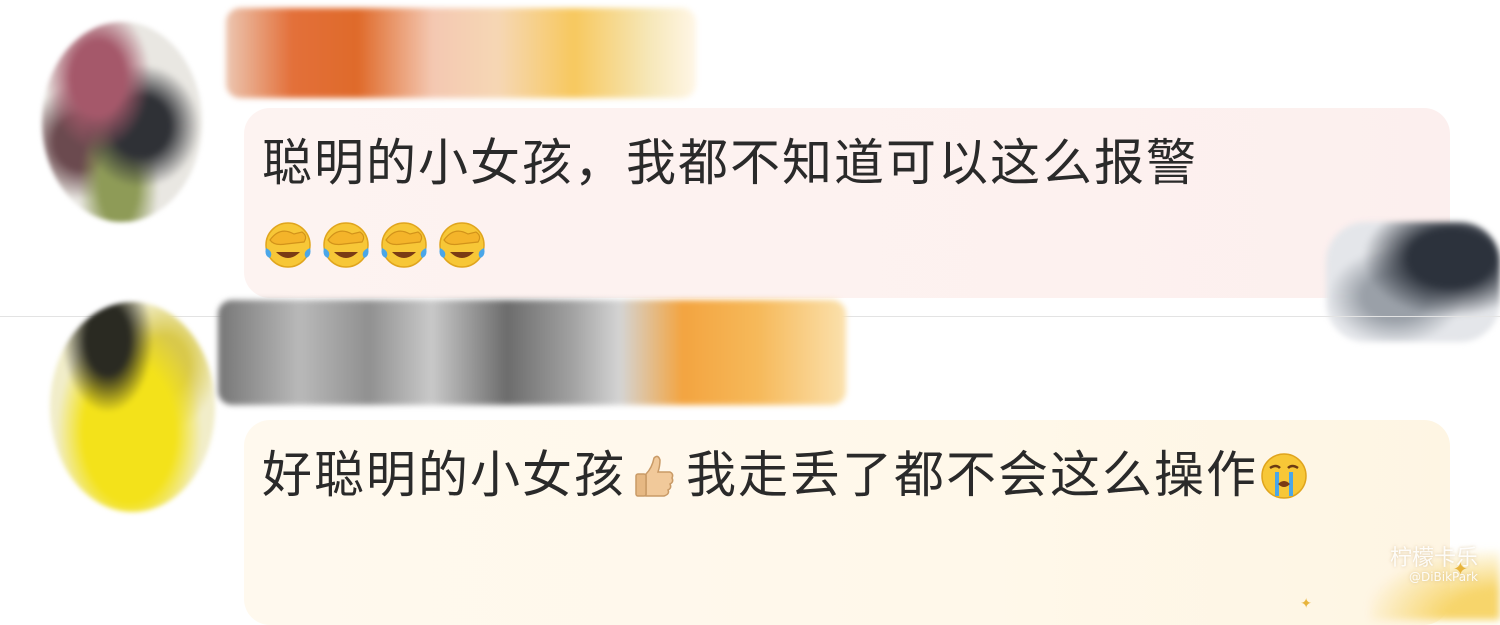 Image resolution: width=1500 pixels, height=625 pixels. I want to click on comment-text-content: 好聪明的小女孩, so click(444, 475).